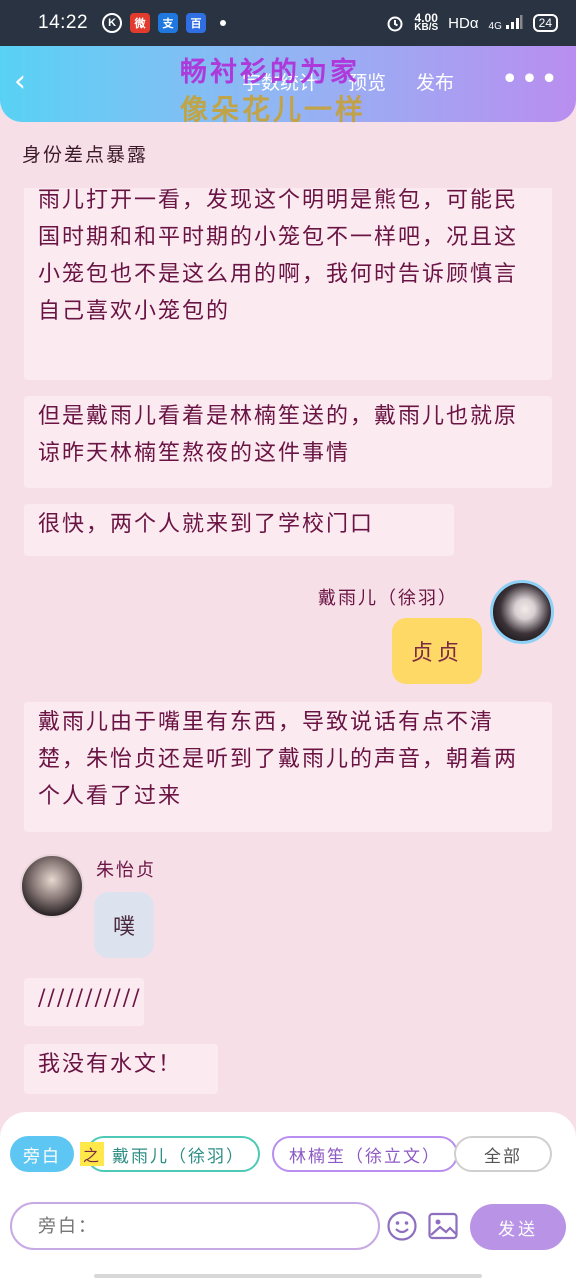 The image size is (576, 1280). Describe the element at coordinates (195, 1226) in the screenshot. I see `message-input` at that location.